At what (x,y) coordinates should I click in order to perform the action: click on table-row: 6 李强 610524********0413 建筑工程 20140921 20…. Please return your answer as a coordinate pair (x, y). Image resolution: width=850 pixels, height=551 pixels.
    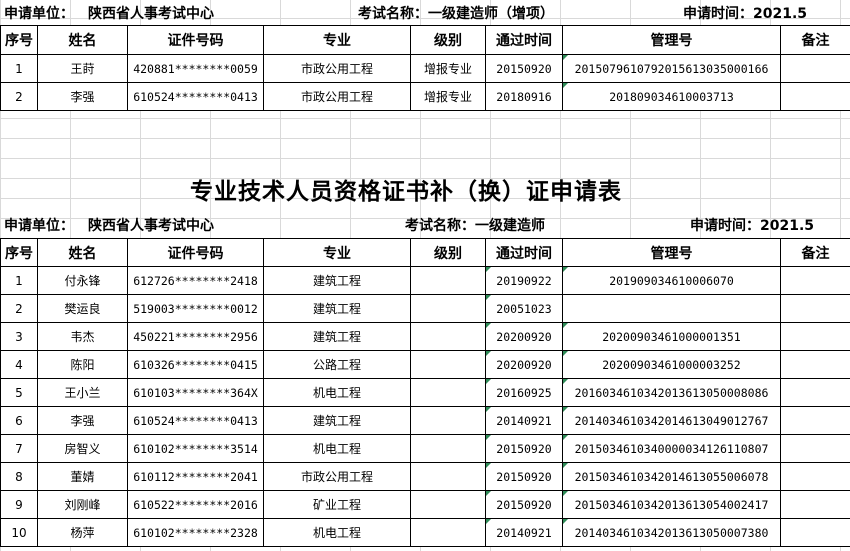
    Looking at the image, I should click on (425, 420).